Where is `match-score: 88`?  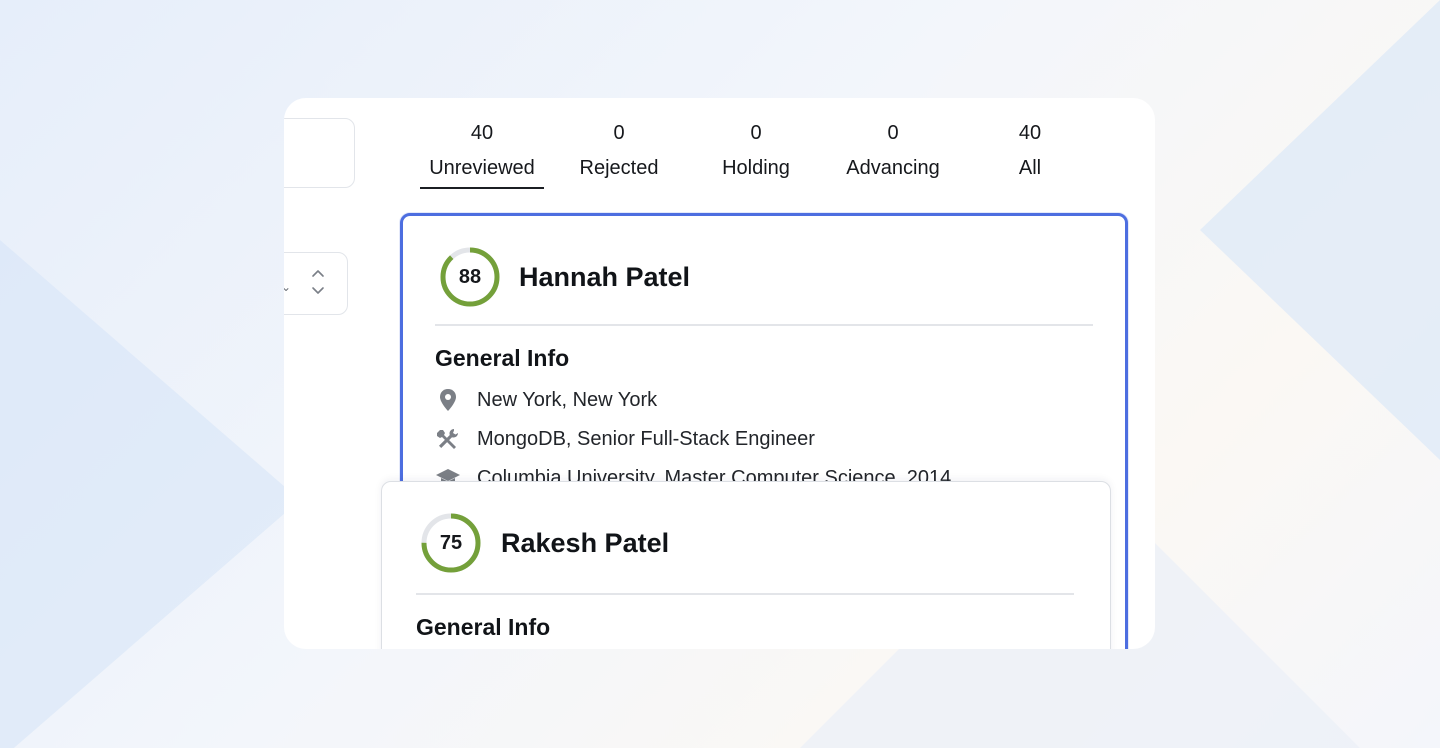
match-score: 88 is located at coordinates (470, 276).